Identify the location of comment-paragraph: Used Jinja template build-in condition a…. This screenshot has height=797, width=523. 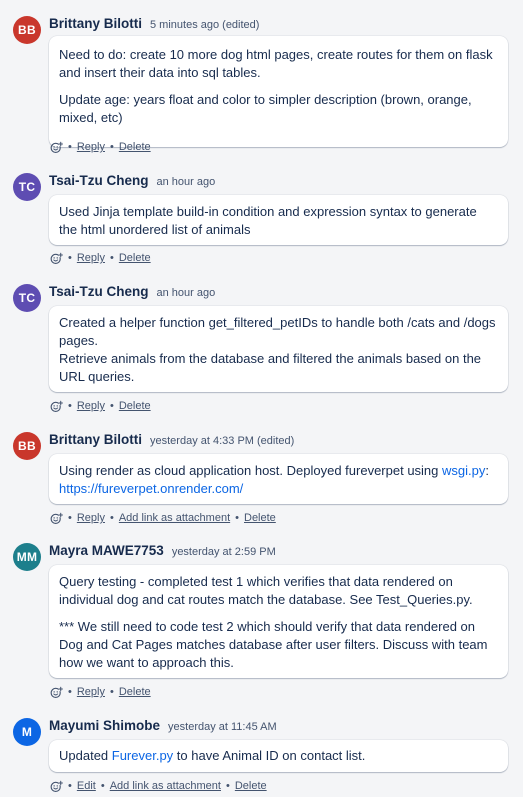
(268, 220).